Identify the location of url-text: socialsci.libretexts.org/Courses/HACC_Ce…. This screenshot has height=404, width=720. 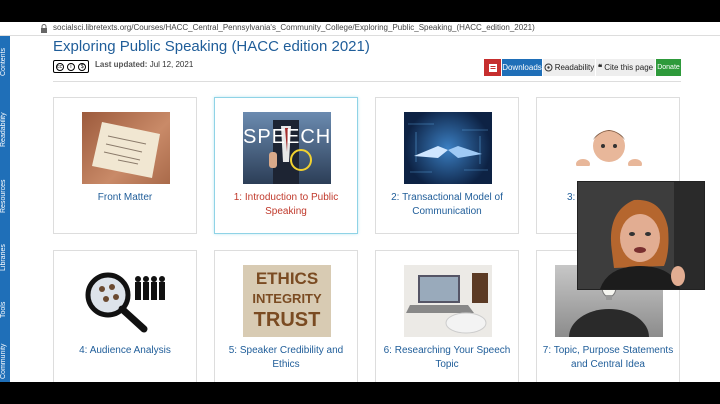
(294, 27).